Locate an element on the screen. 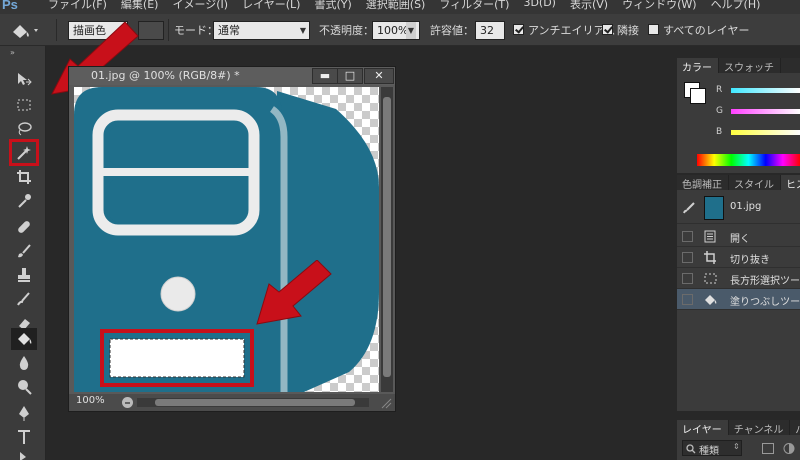 This screenshot has width=800, height=460. all-layers-checkbox is located at coordinates (653, 29).